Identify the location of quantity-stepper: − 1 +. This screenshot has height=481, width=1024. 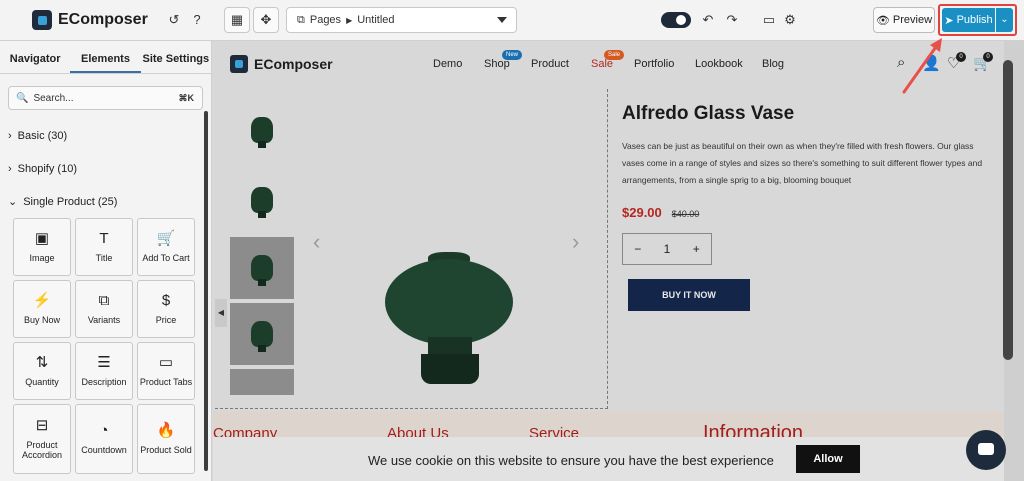
(667, 249).